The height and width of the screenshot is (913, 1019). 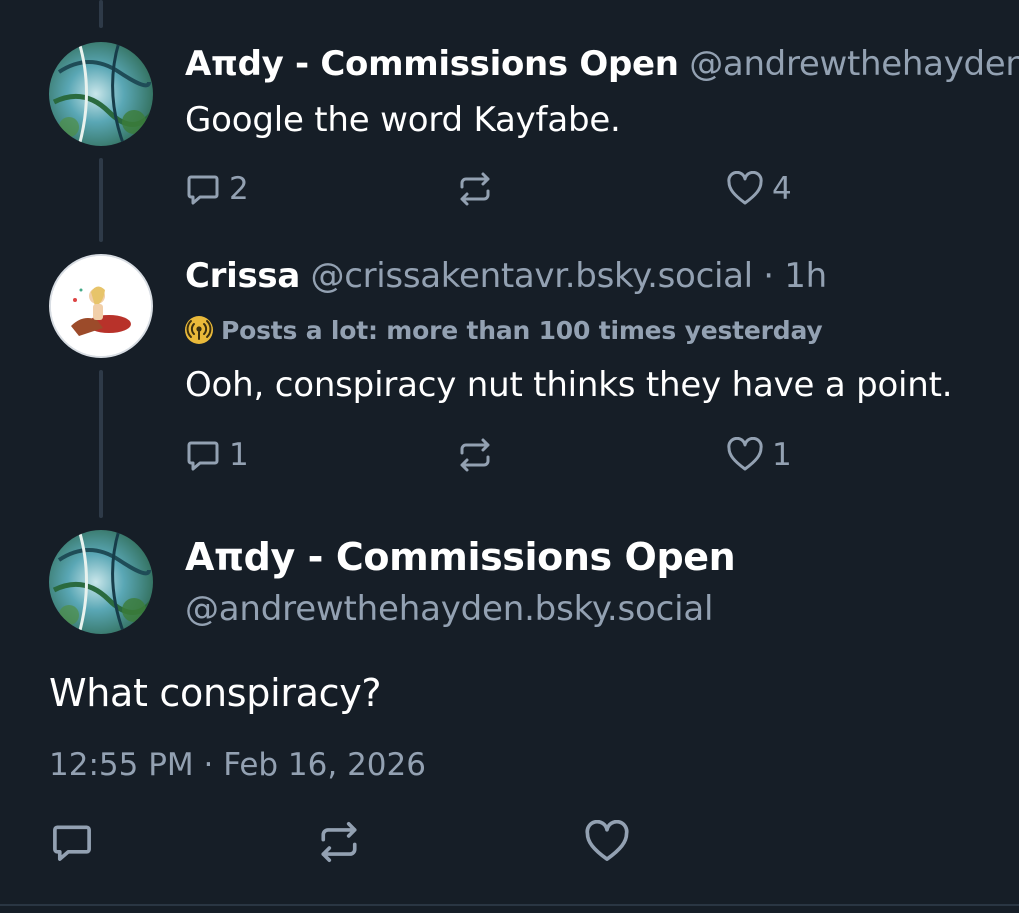 I want to click on like-count: 1, so click(x=782, y=455).